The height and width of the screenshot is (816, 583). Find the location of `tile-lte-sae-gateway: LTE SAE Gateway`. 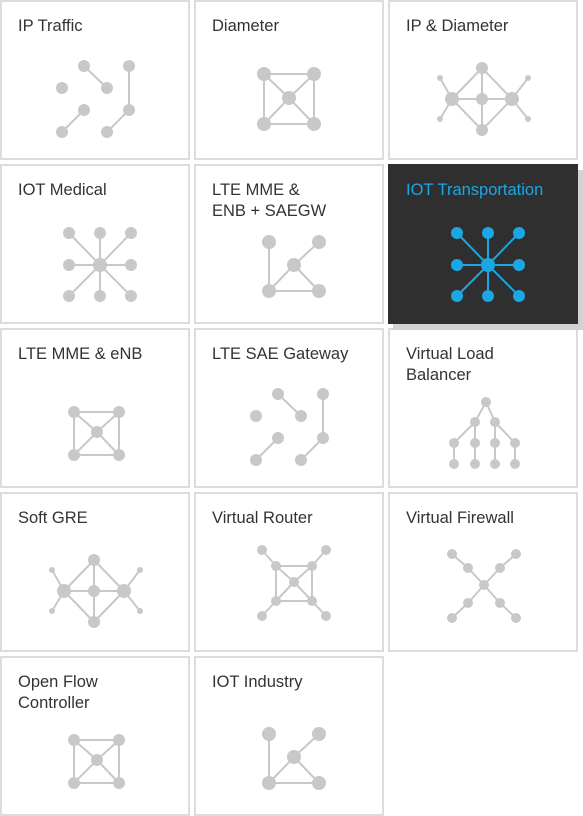

tile-lte-sae-gateway: LTE SAE Gateway is located at coordinates (289, 408).